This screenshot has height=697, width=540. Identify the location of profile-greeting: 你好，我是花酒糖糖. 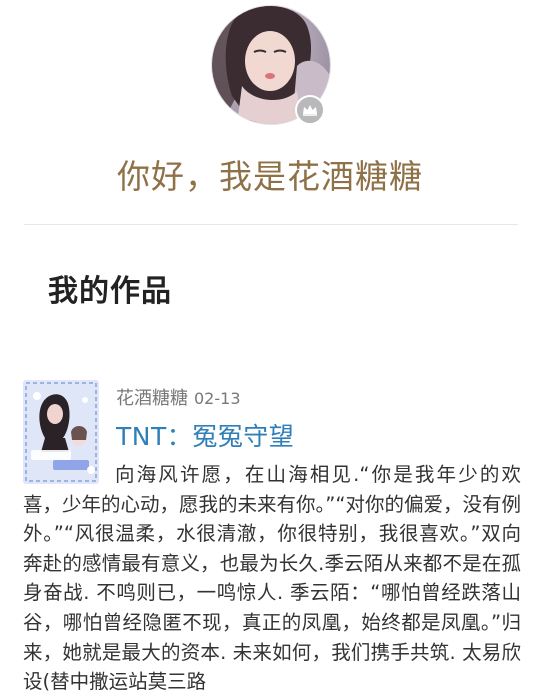
(270, 176).